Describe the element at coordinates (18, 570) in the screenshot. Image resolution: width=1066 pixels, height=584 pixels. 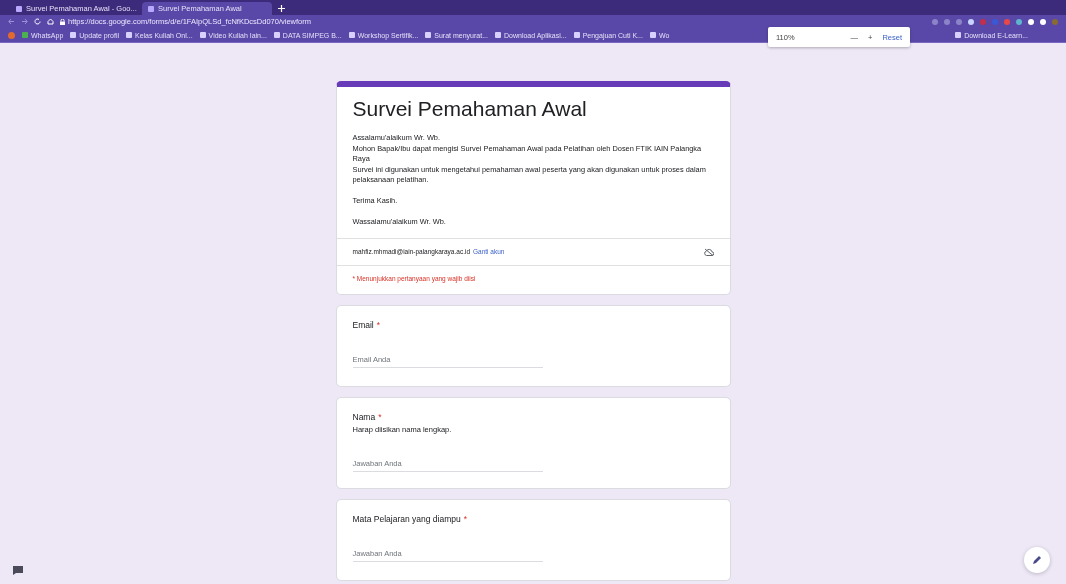
I see `feedback-icon` at that location.